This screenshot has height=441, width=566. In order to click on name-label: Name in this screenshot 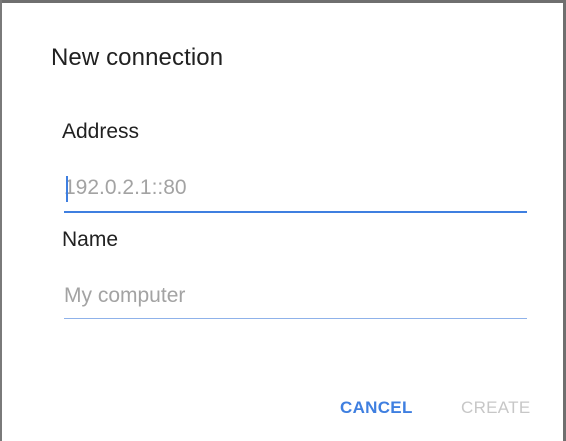, I will do `click(90, 239)`.